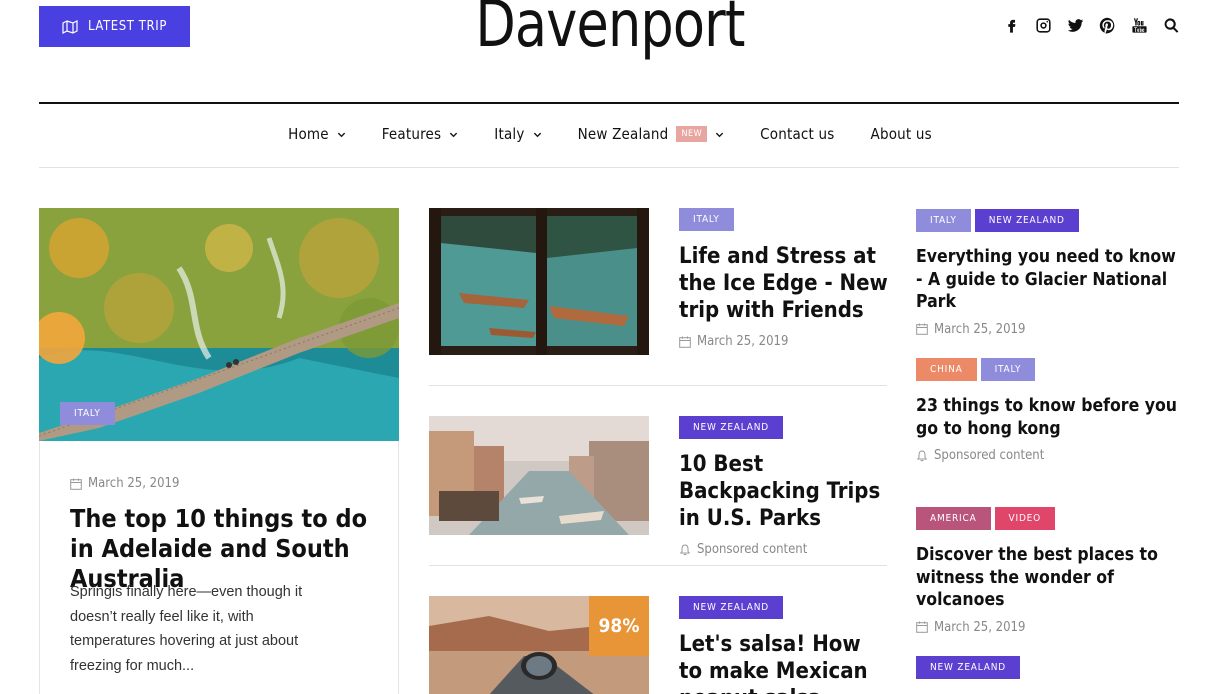 Image resolution: width=1220 pixels, height=694 pixels. I want to click on nav-top-rule, so click(609, 103).